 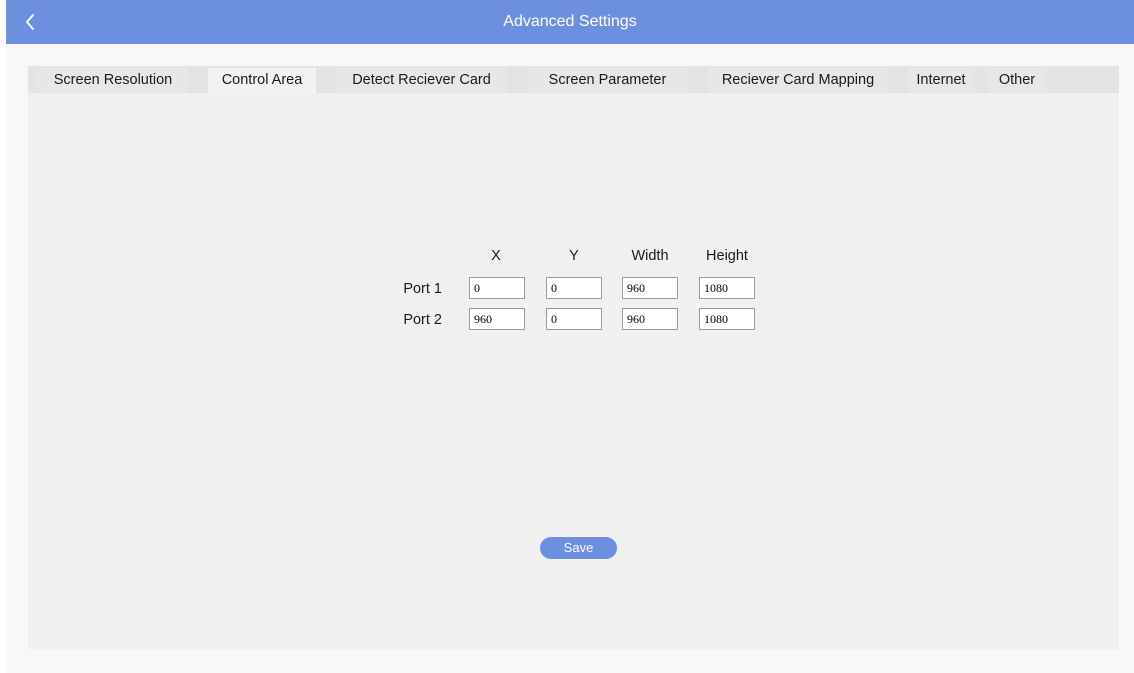 I want to click on chevron-left-icon, so click(x=33, y=22).